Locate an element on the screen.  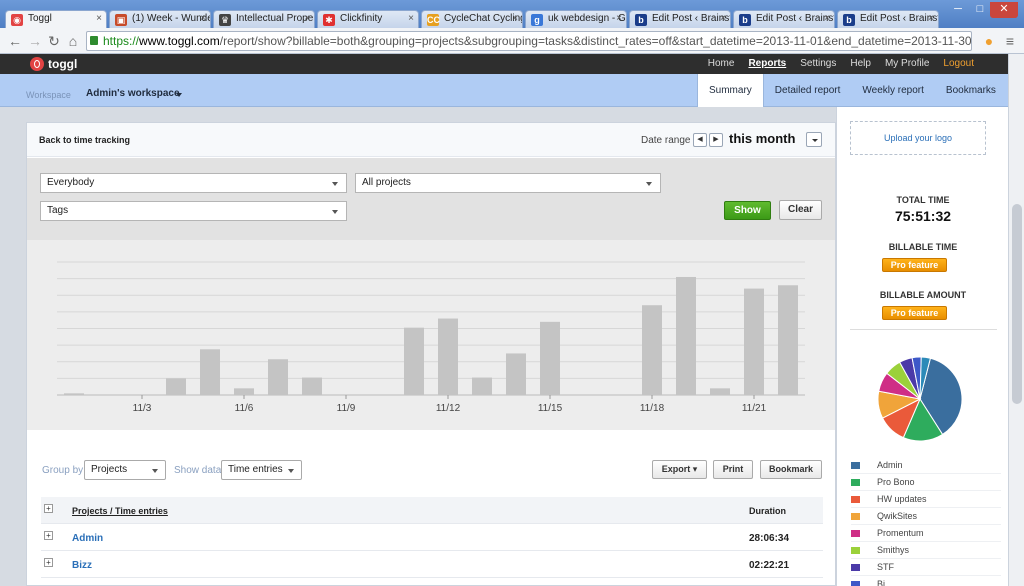
back-arrow-icon: ← is located at coordinates (15, 41).